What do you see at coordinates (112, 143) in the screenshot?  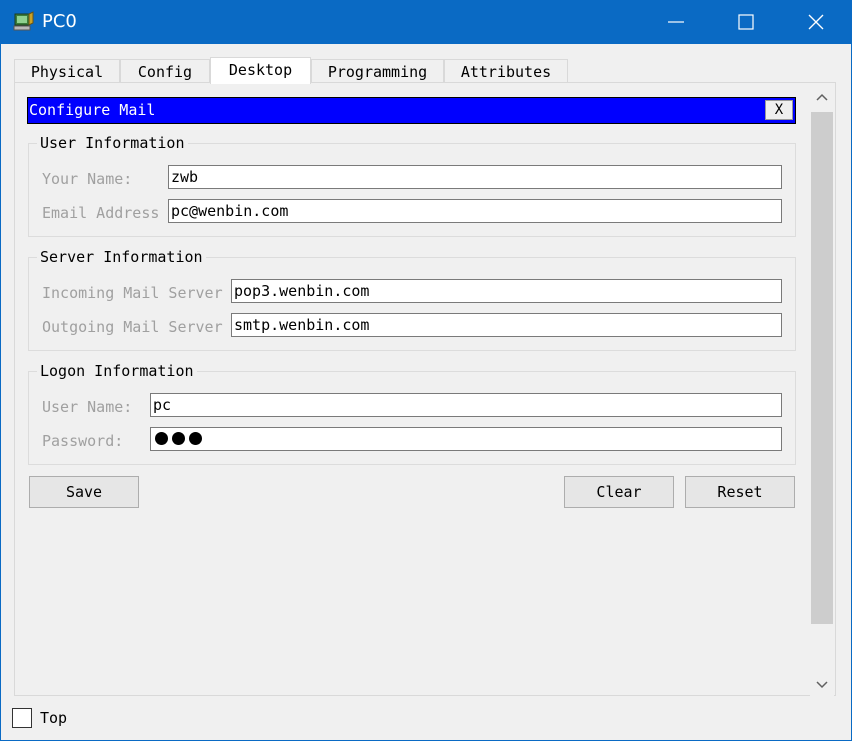 I see `user-information-legend: User Information` at bounding box center [112, 143].